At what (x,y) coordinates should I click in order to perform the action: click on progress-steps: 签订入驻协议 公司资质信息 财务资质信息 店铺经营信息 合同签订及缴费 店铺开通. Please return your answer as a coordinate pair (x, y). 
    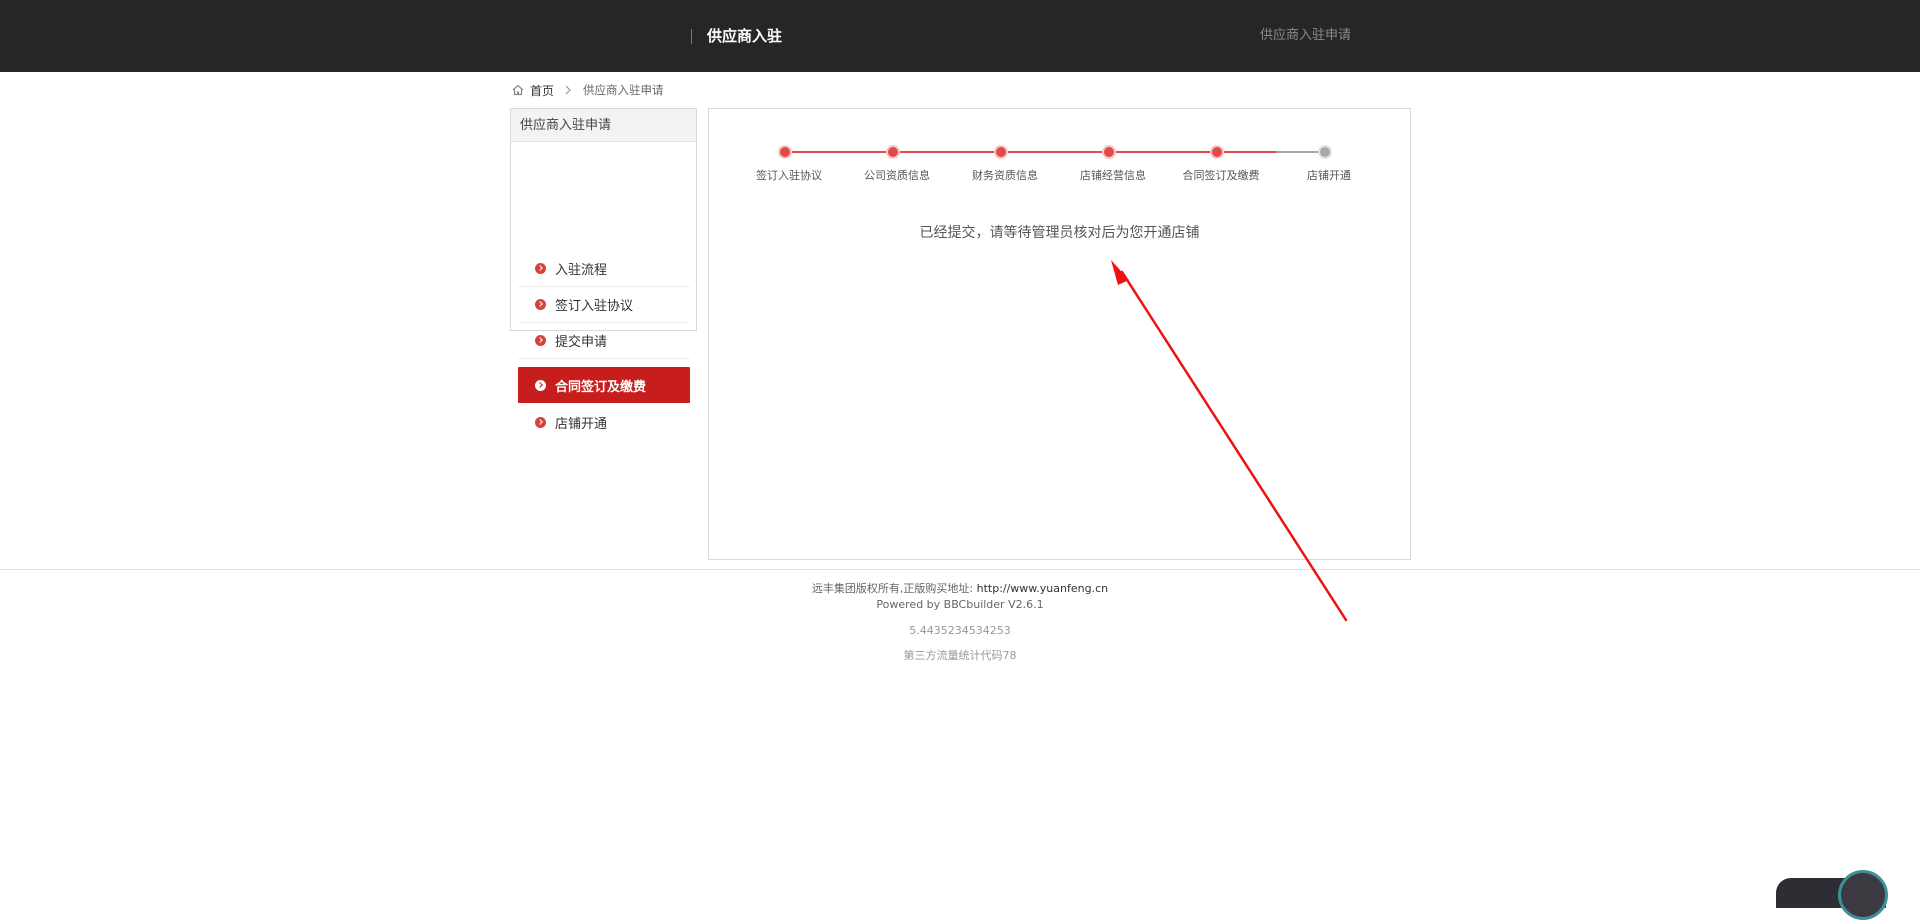
    Looking at the image, I should click on (1059, 149).